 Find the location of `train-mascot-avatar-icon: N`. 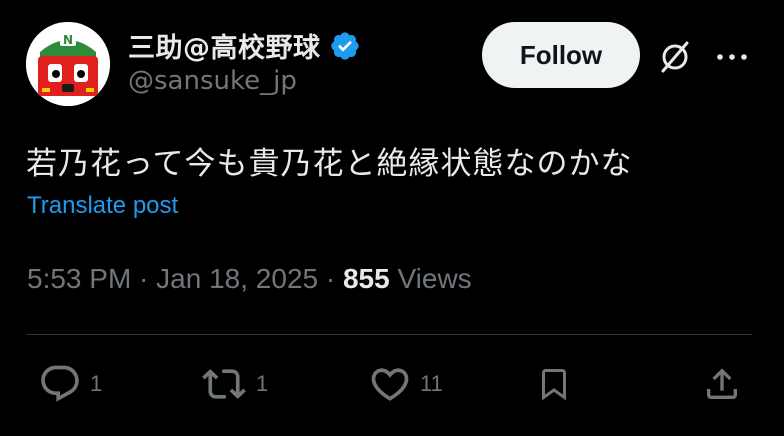

train-mascot-avatar-icon: N is located at coordinates (68, 64).